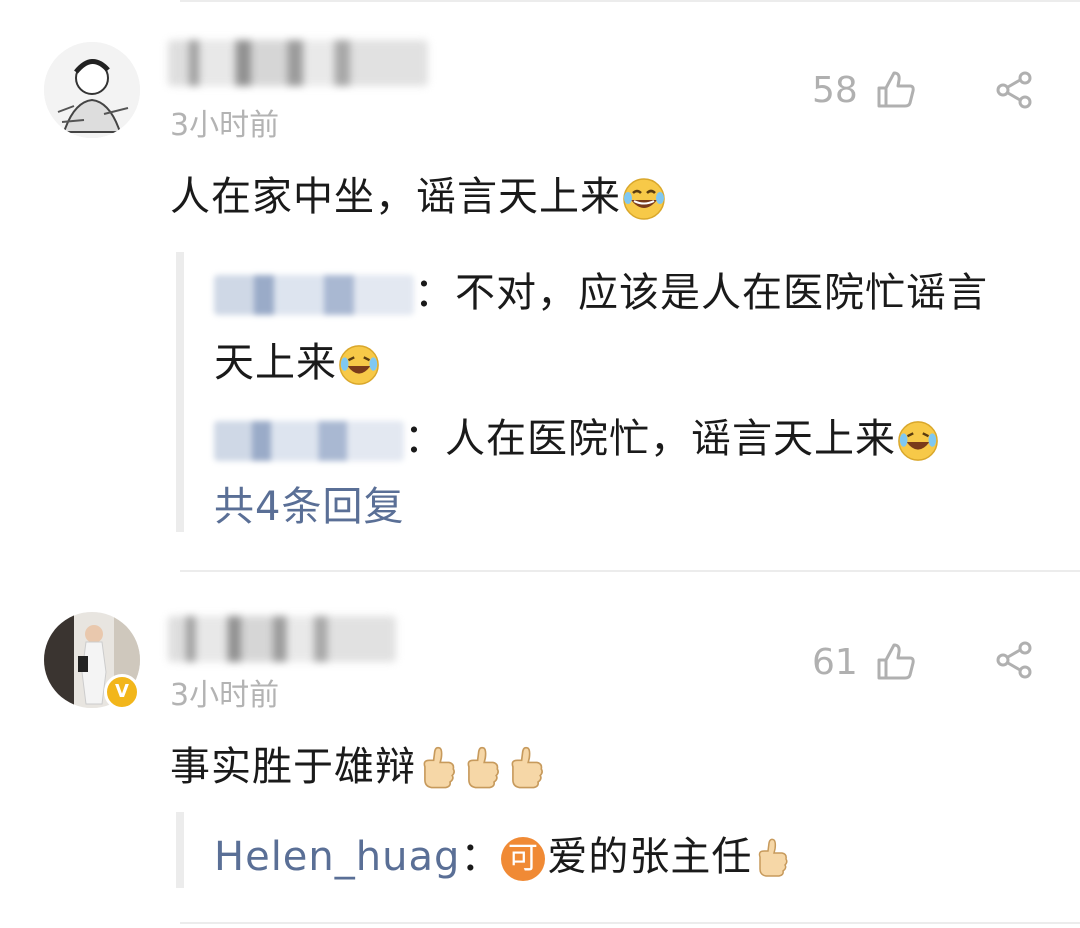 The height and width of the screenshot is (928, 1080). Describe the element at coordinates (630, 923) in the screenshot. I see `divider` at that location.